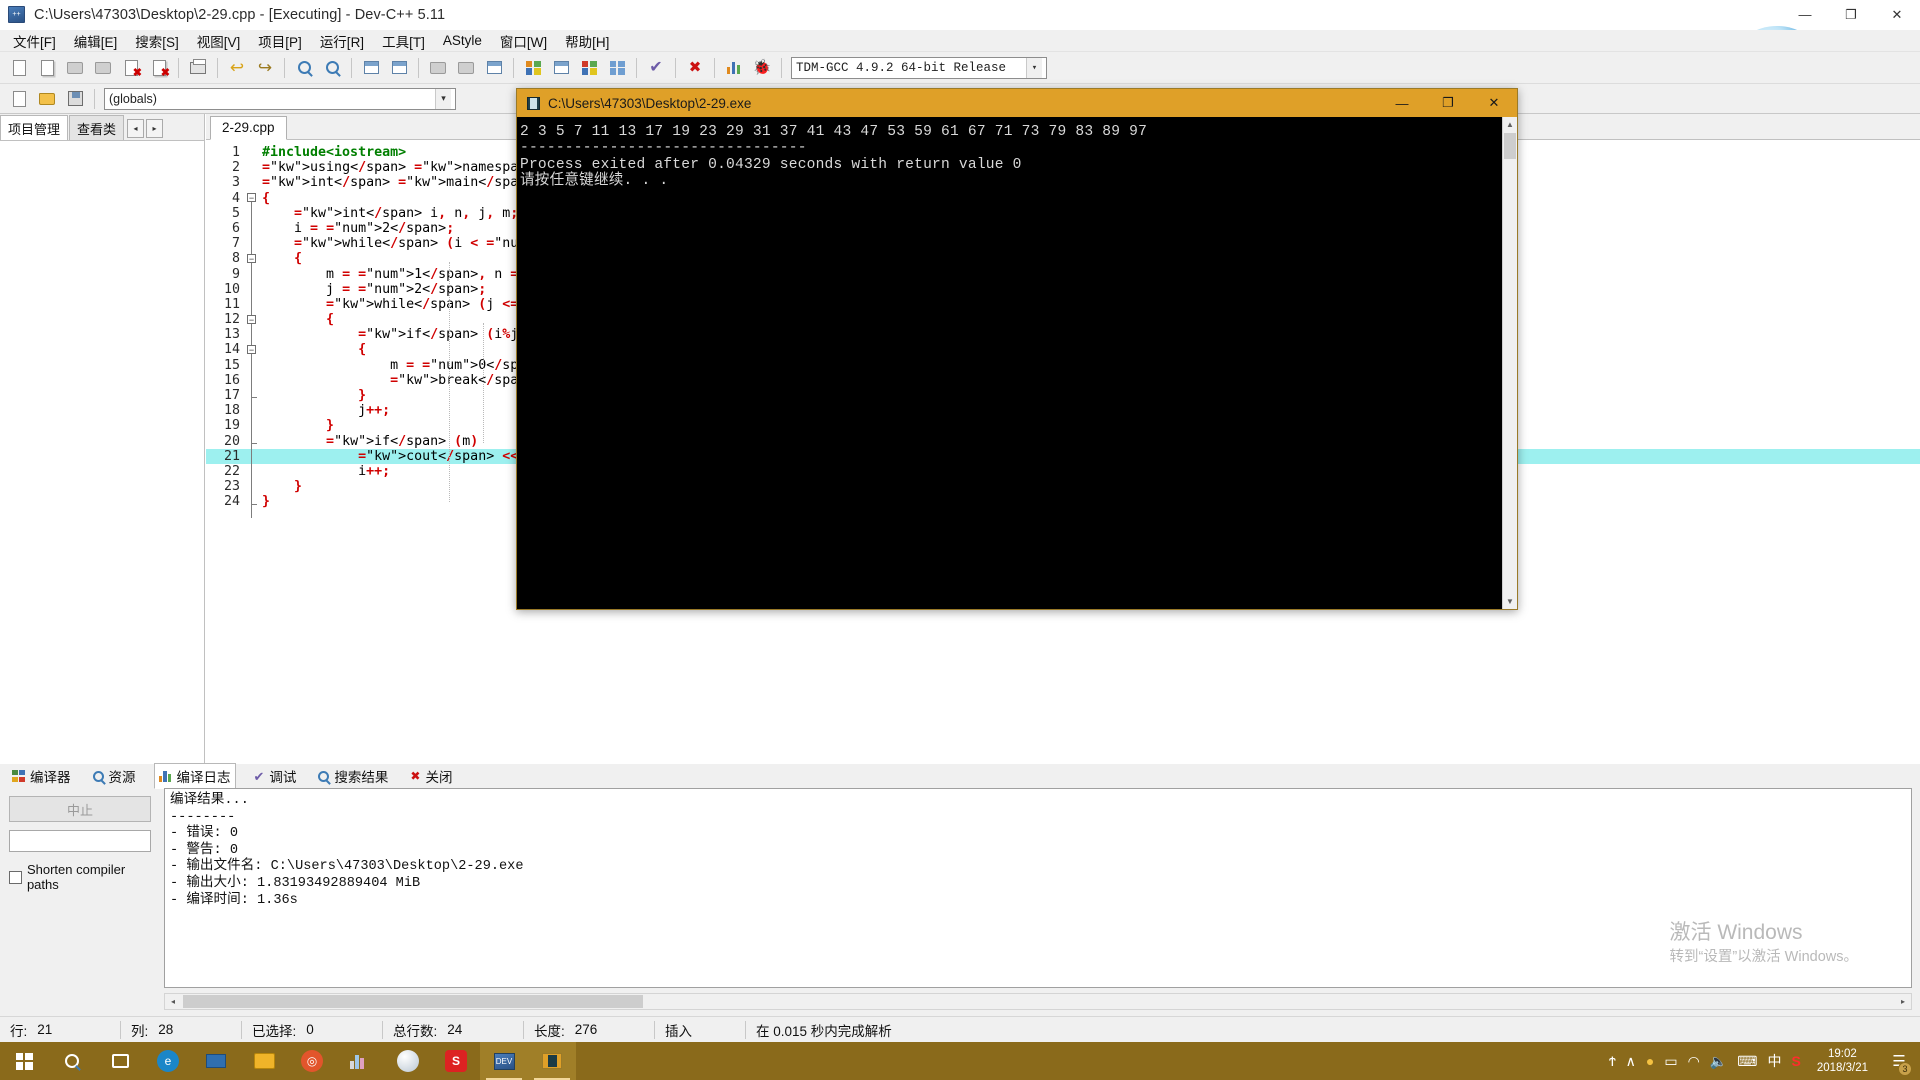 This screenshot has height=1080, width=1920. What do you see at coordinates (219, 41) in the screenshot?
I see `menu-view: 视图[V]` at bounding box center [219, 41].